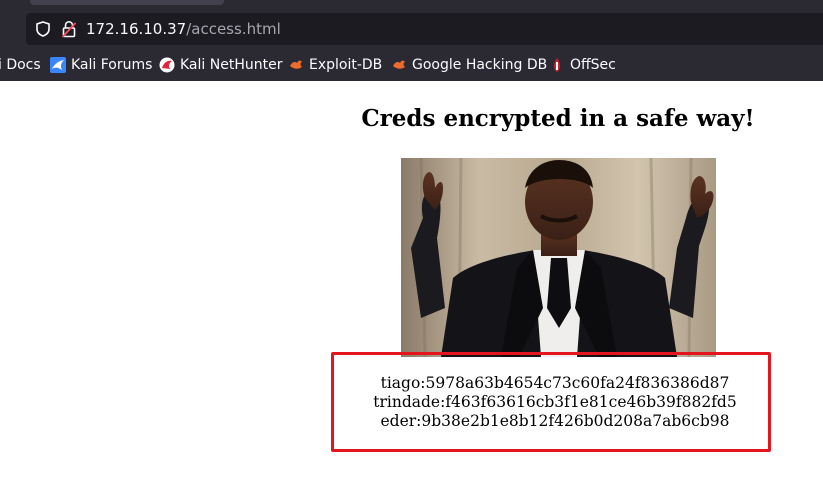 This screenshot has height=495, width=823. Describe the element at coordinates (167, 65) in the screenshot. I see `kali-nethunter-icon` at that location.